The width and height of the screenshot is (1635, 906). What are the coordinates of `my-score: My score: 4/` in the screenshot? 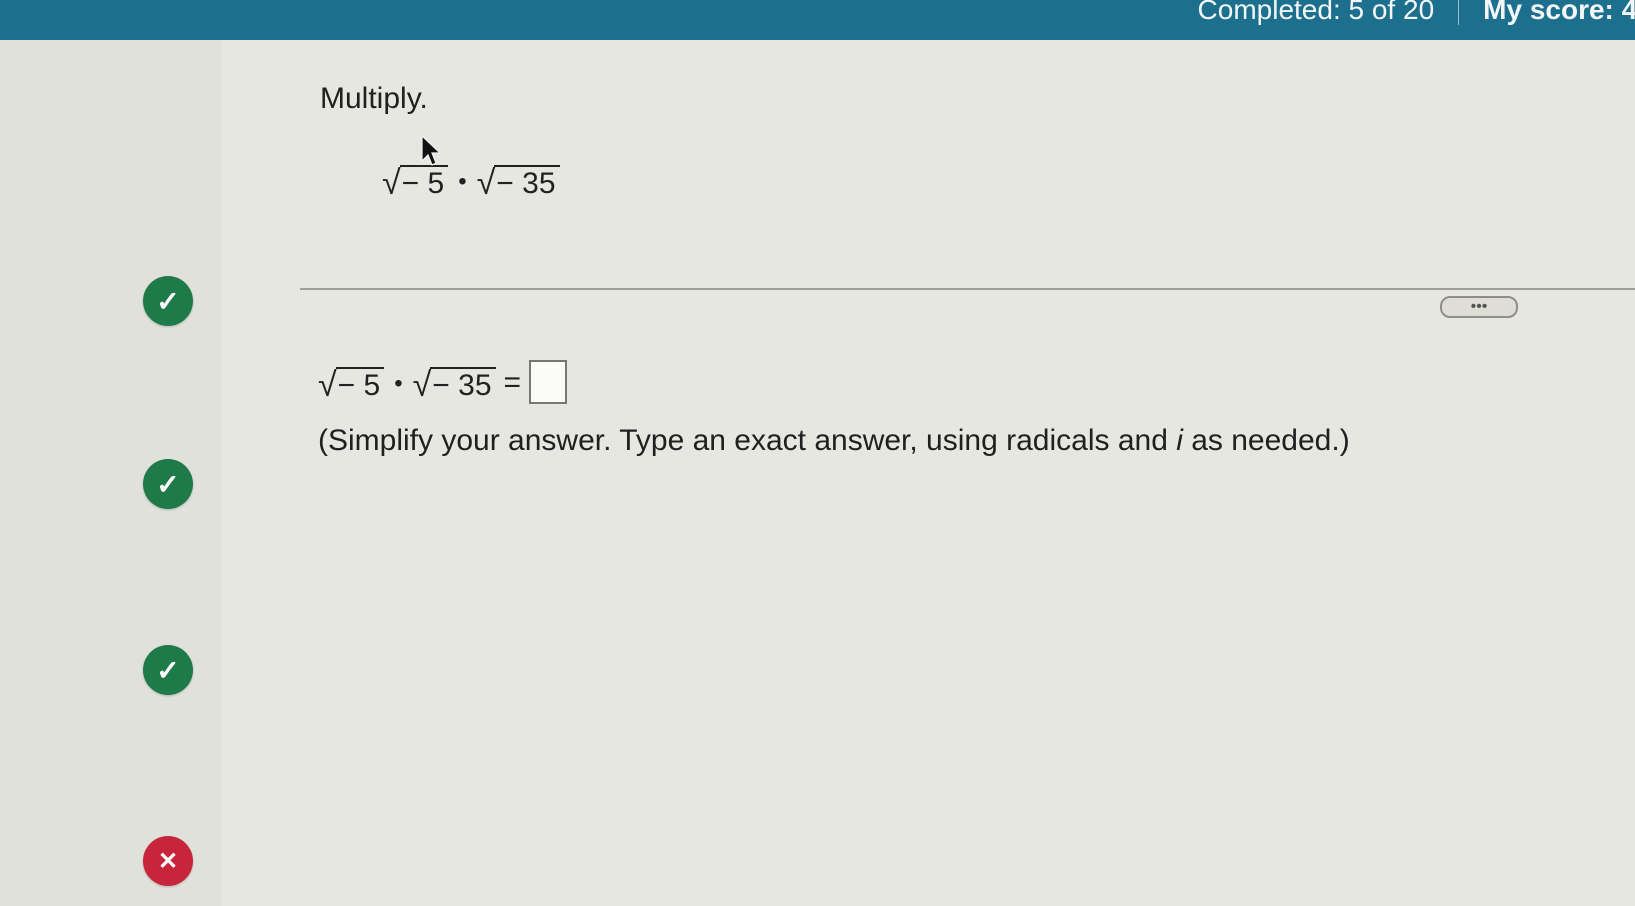 It's located at (1559, 12).